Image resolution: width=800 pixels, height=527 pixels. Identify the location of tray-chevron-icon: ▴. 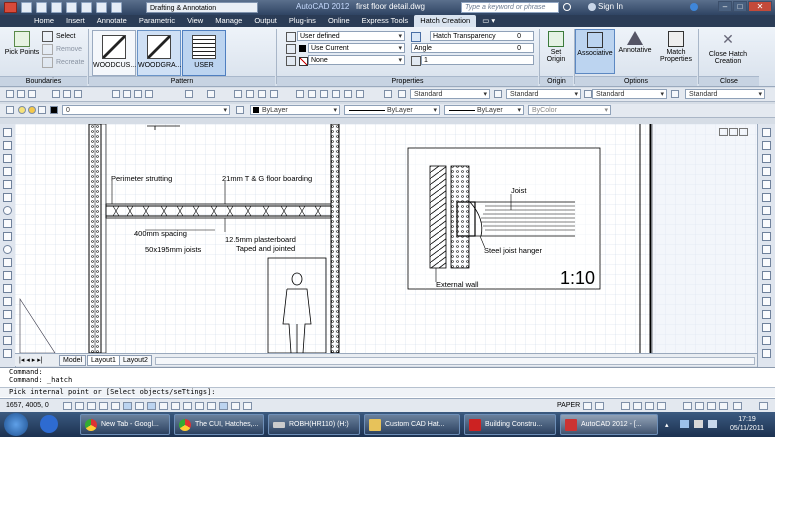
(667, 425).